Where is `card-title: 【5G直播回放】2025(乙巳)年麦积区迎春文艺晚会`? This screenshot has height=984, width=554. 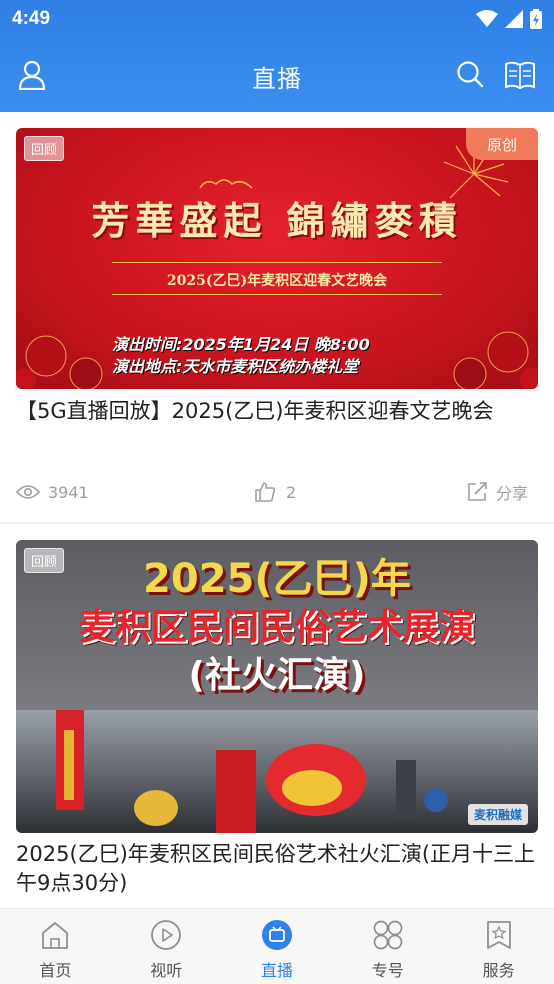
card-title: 【5G直播回放】2025(乙巳)年麦积区迎春文艺晚会 is located at coordinates (277, 411).